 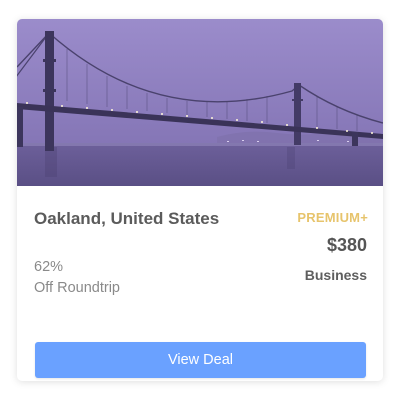 What do you see at coordinates (335, 275) in the screenshot?
I see `cabin-class: Business` at bounding box center [335, 275].